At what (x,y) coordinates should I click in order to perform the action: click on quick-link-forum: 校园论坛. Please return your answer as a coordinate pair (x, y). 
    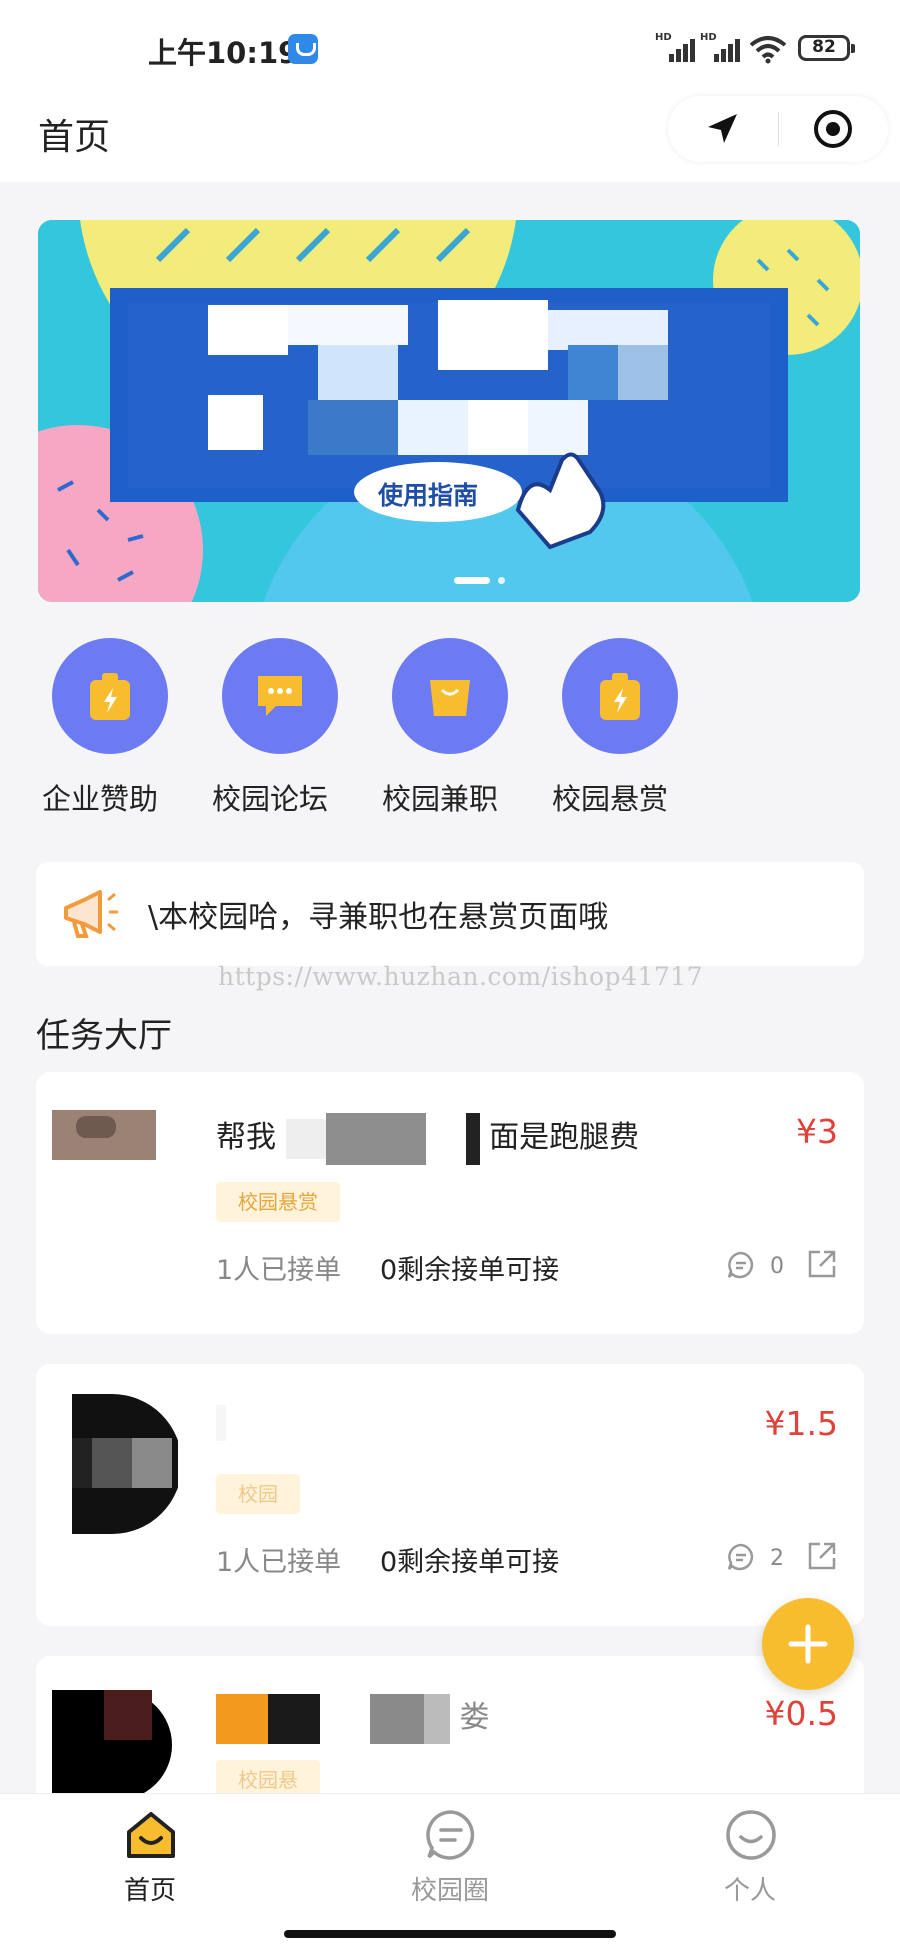
    Looking at the image, I should click on (285, 730).